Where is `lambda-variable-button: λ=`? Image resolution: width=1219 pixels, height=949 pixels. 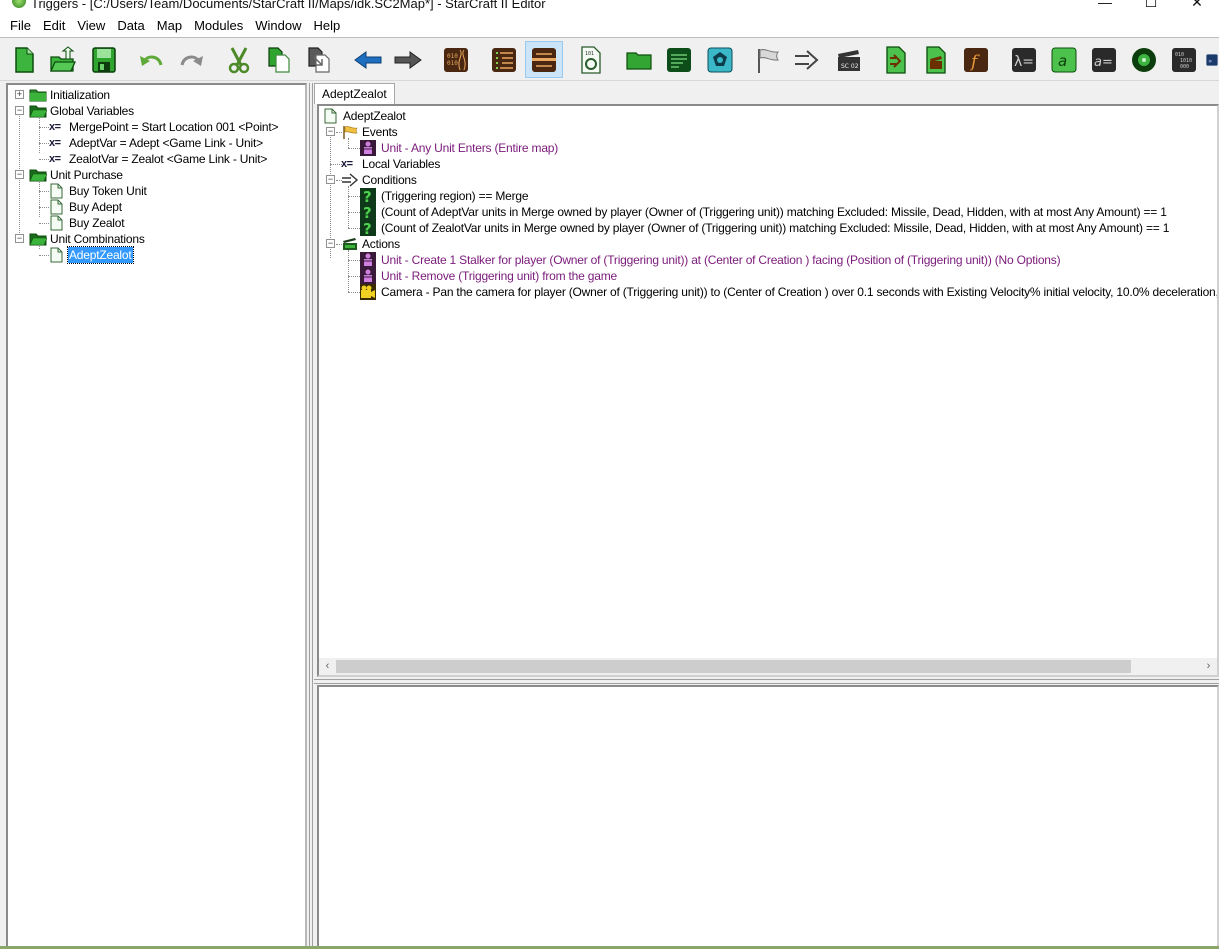 lambda-variable-button: λ= is located at coordinates (1024, 59).